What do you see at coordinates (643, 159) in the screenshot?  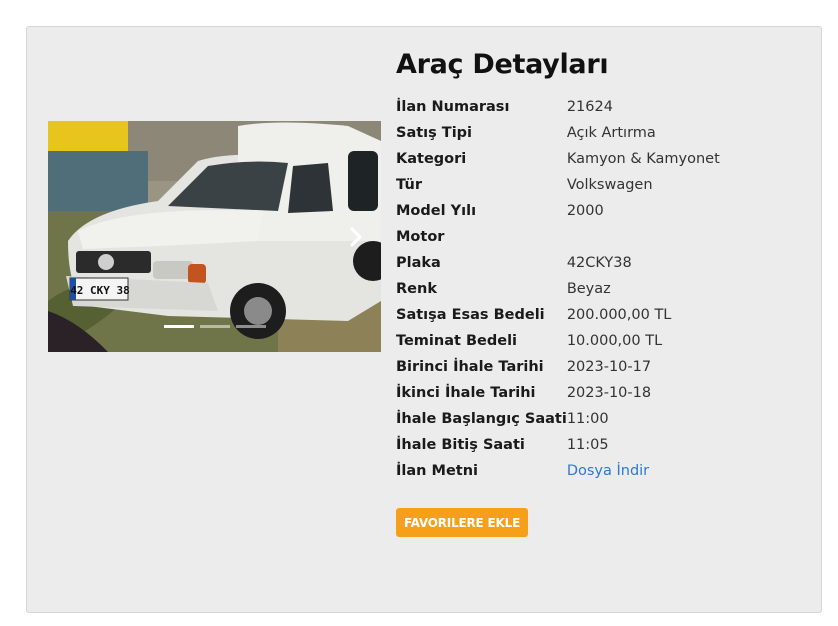 I see `spec-value: Kamyon & Kamyonet` at bounding box center [643, 159].